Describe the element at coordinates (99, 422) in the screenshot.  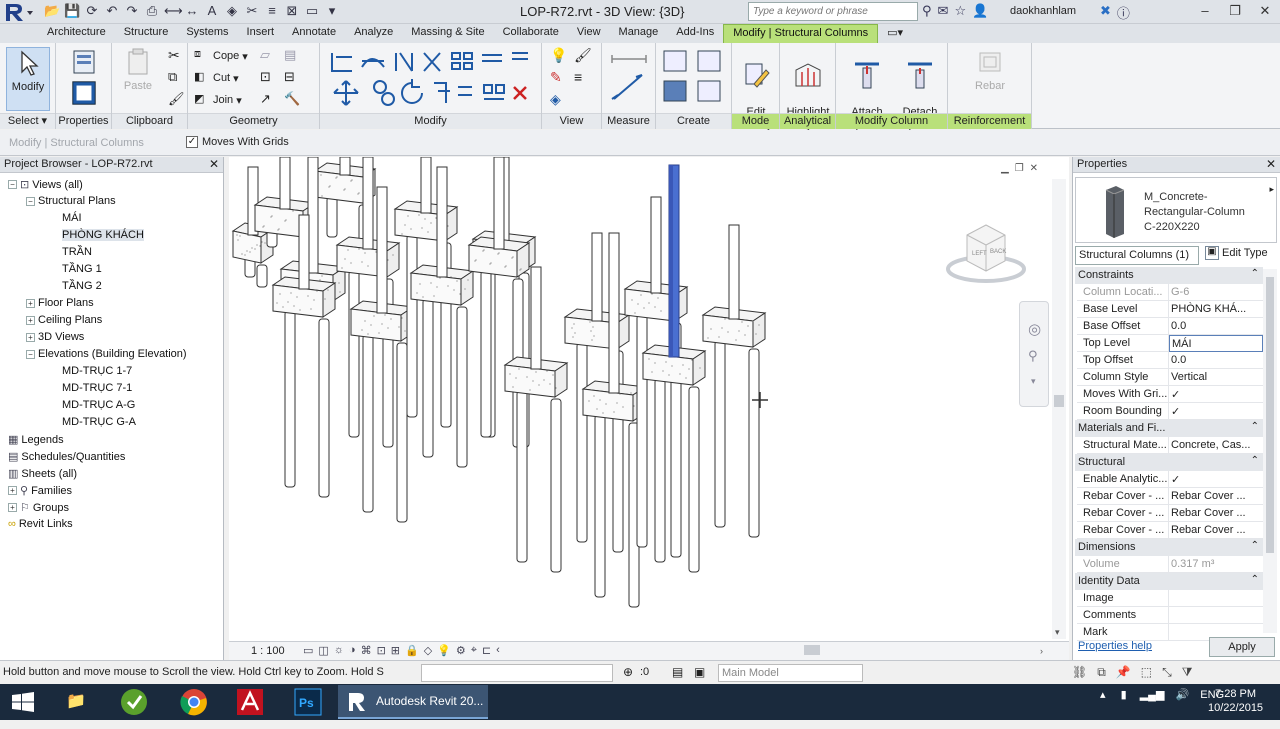
I see `browser-item-14: MD-TRỤC G-A` at that location.